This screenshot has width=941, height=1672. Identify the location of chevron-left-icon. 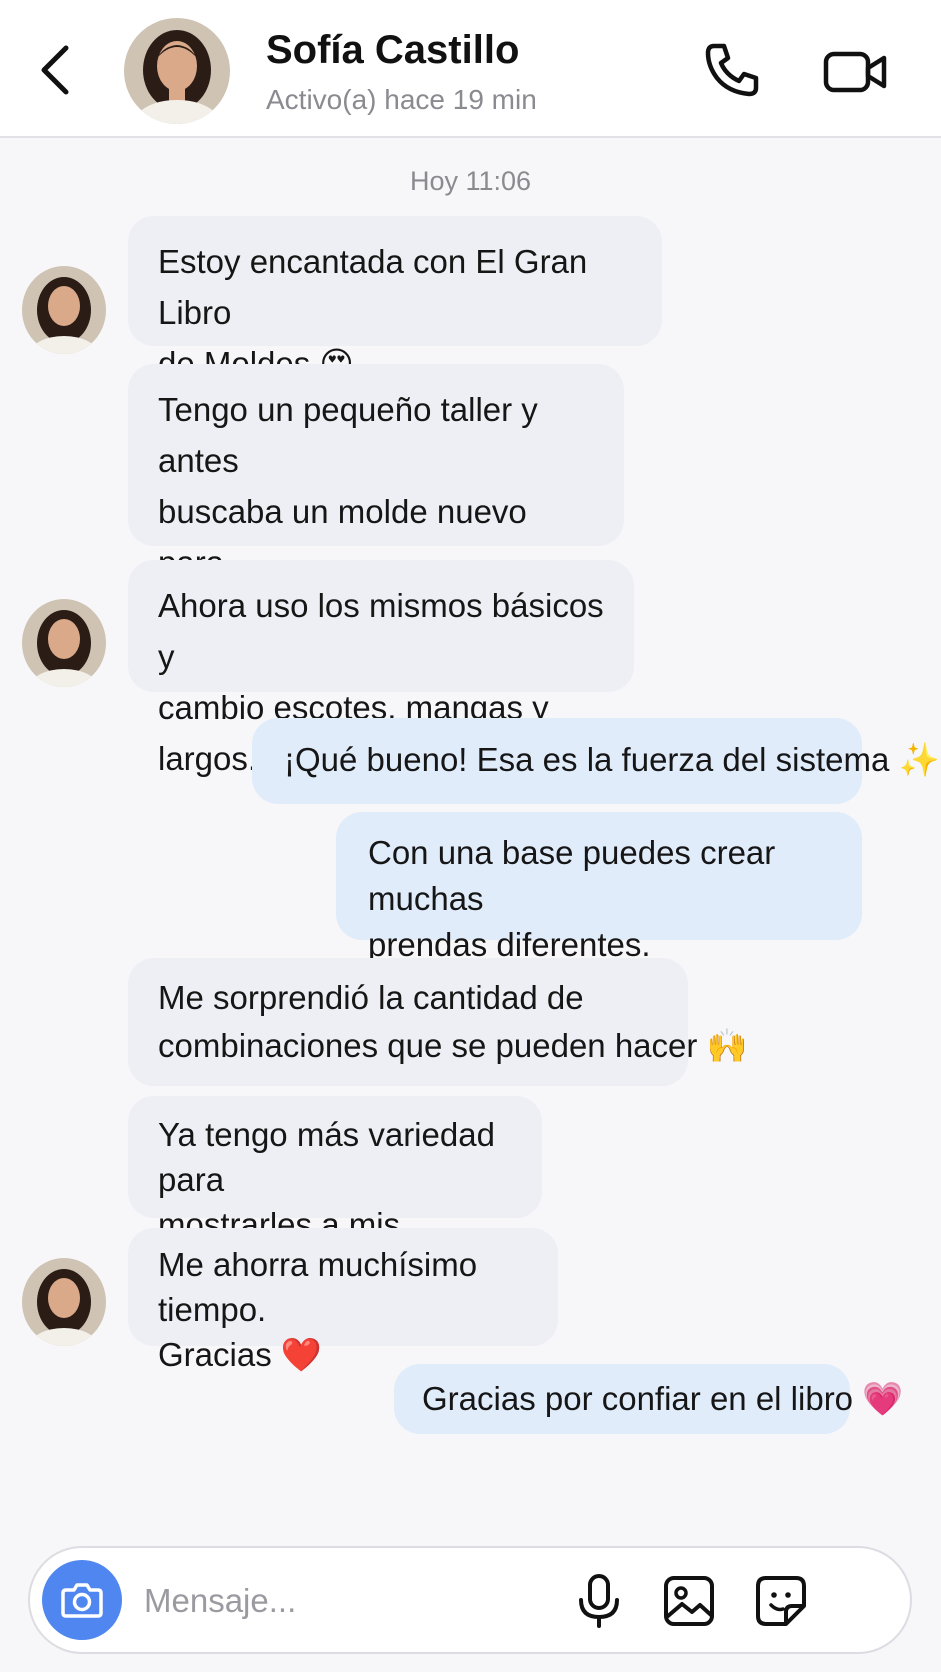
(55, 70).